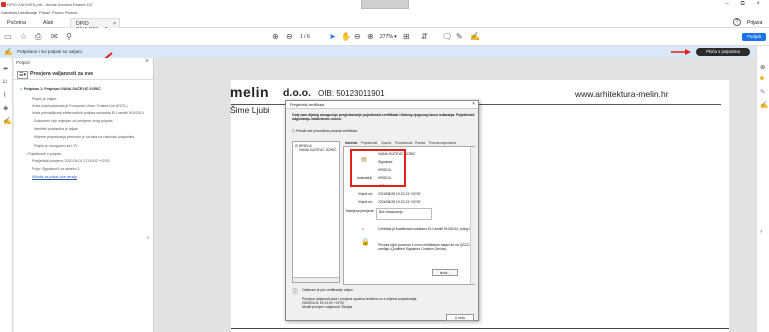 The image size is (769, 332). What do you see at coordinates (5, 82) in the screenshot?
I see `bookmark-icon: ⌑` at bounding box center [5, 82].